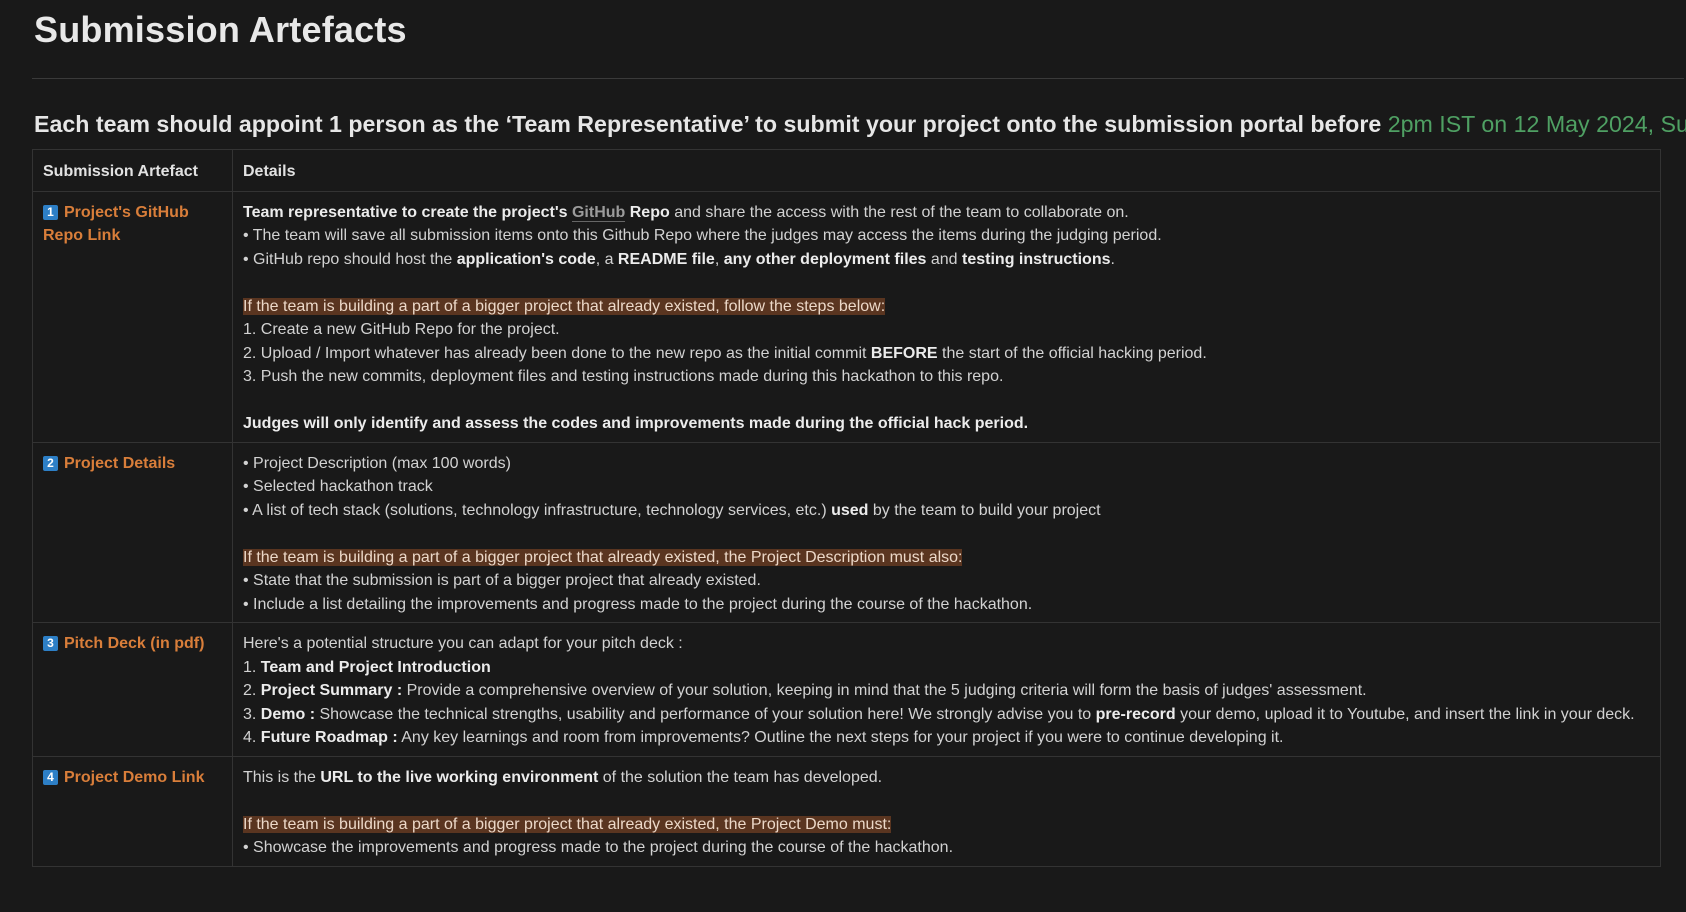 The width and height of the screenshot is (1686, 912). I want to click on bold-text: Future Roadmap :, so click(329, 737).